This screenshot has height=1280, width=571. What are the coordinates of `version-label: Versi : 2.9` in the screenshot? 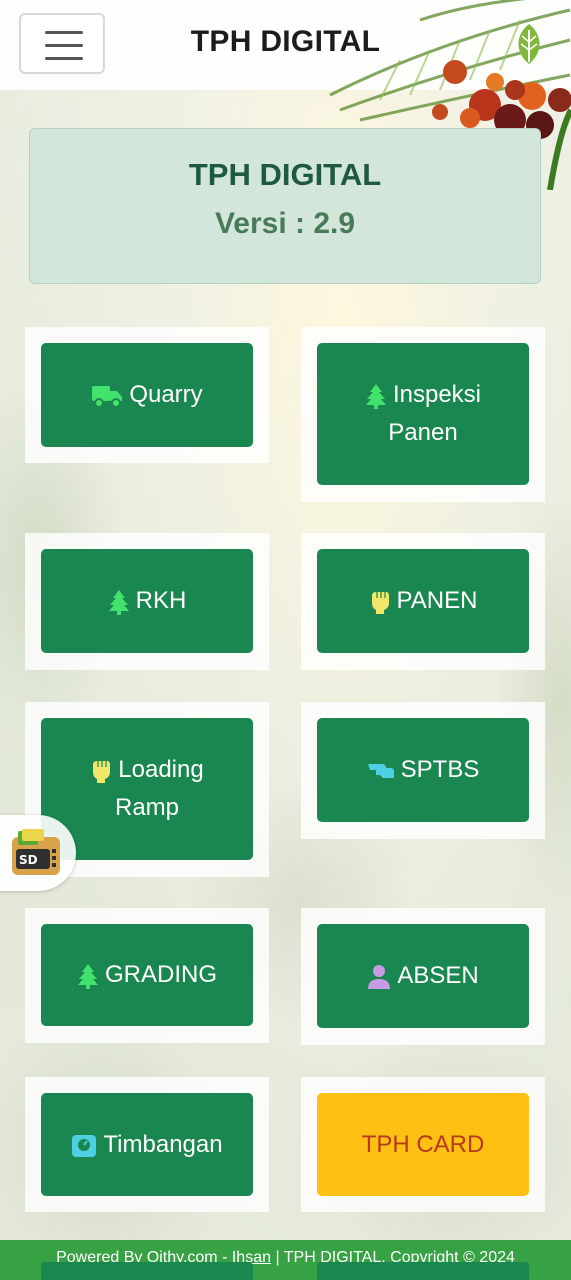 It's located at (285, 223).